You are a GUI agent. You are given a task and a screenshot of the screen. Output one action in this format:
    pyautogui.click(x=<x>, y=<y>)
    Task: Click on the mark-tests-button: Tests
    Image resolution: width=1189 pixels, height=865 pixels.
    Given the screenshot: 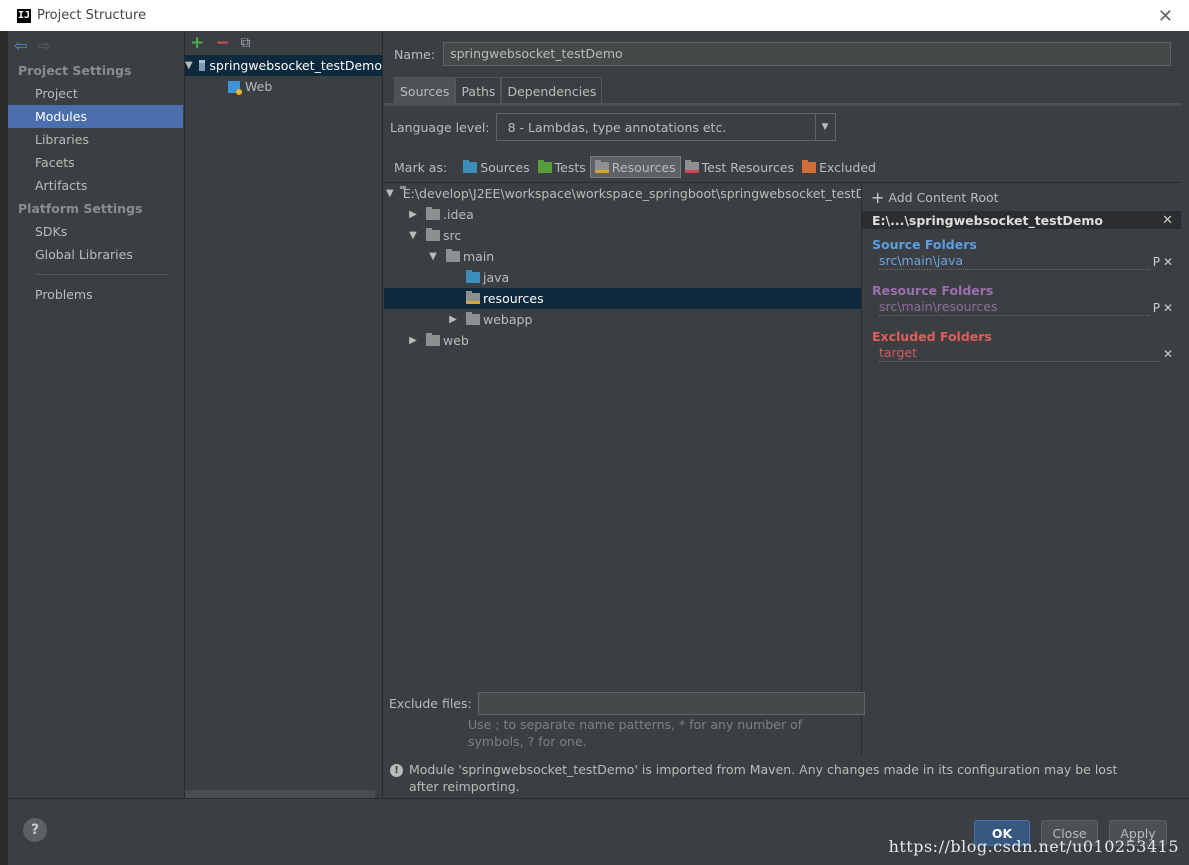 What is the action you would take?
    pyautogui.click(x=562, y=167)
    